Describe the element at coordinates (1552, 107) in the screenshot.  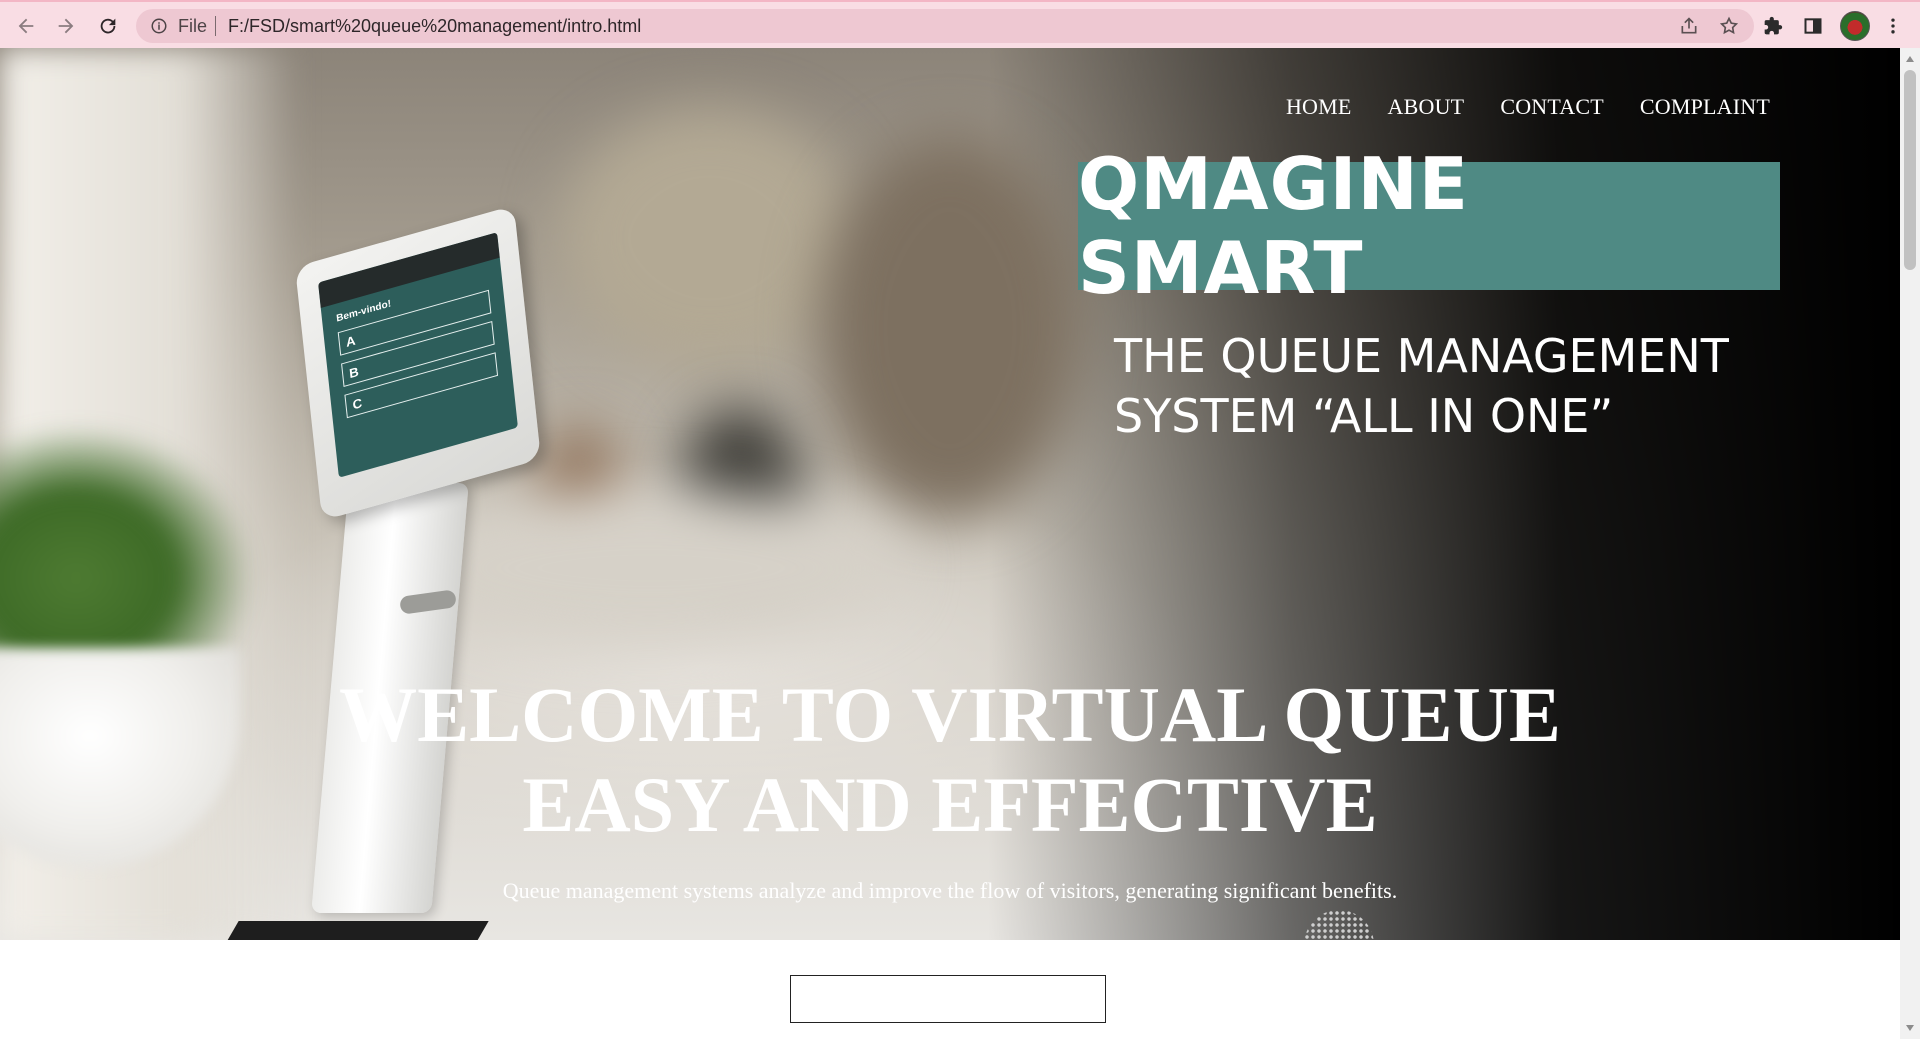
I see `nav-link-contact: CONTACT` at that location.